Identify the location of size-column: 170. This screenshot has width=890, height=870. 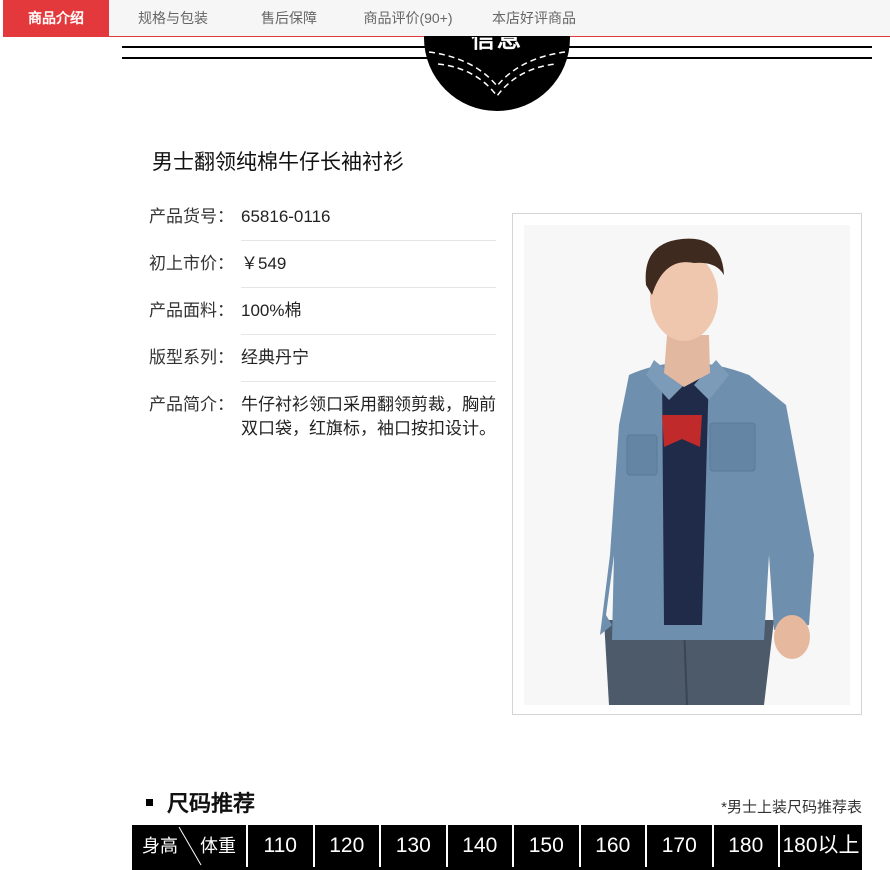
(680, 846).